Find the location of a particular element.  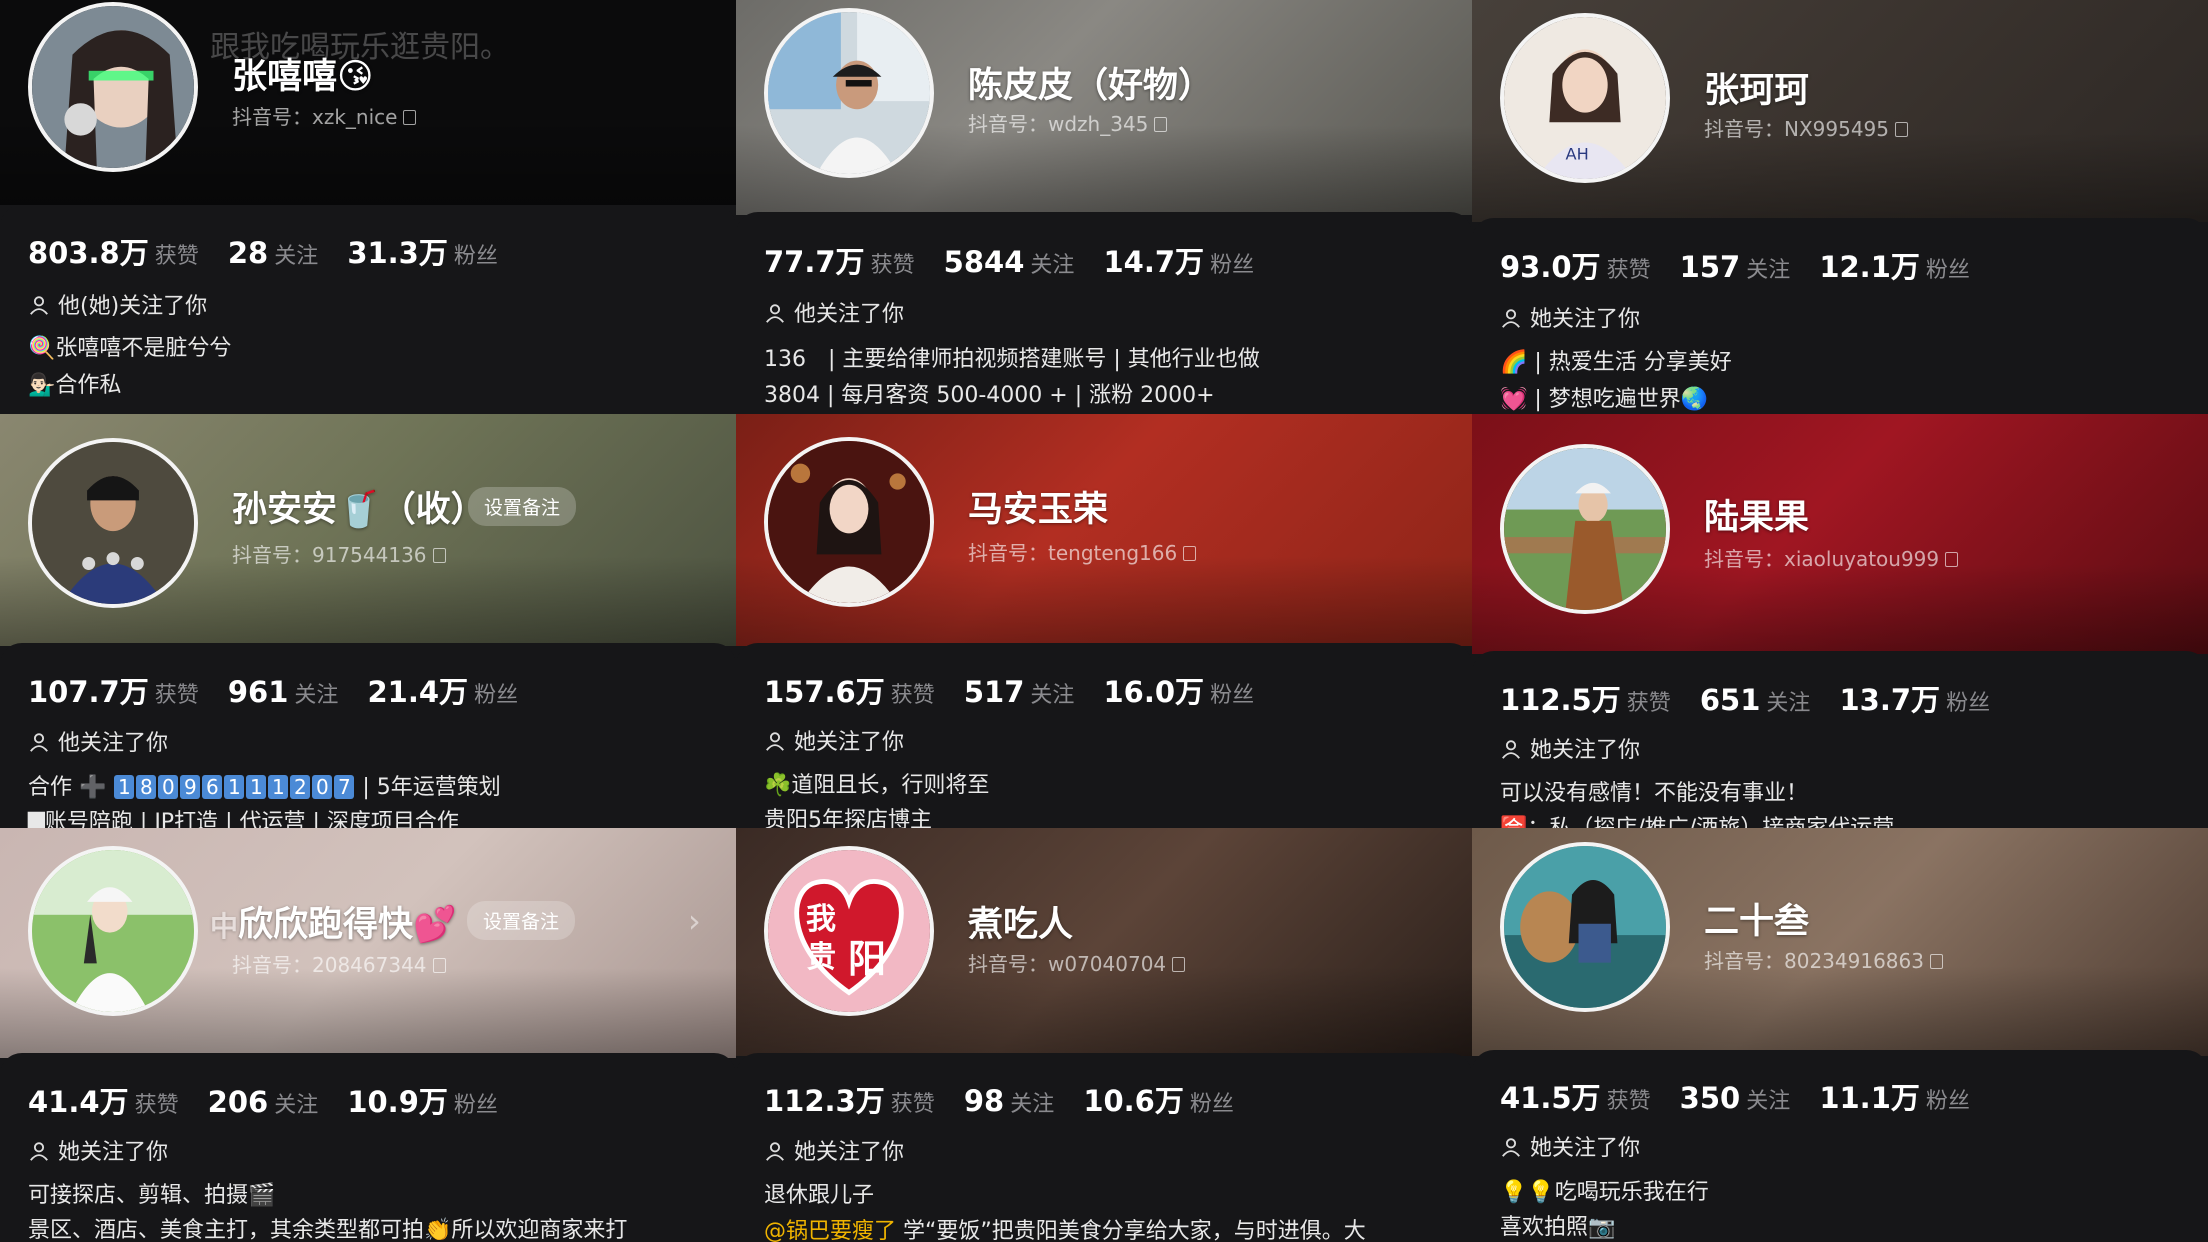

douyin-id: 抖音号：NX995495 is located at coordinates (1806, 127).